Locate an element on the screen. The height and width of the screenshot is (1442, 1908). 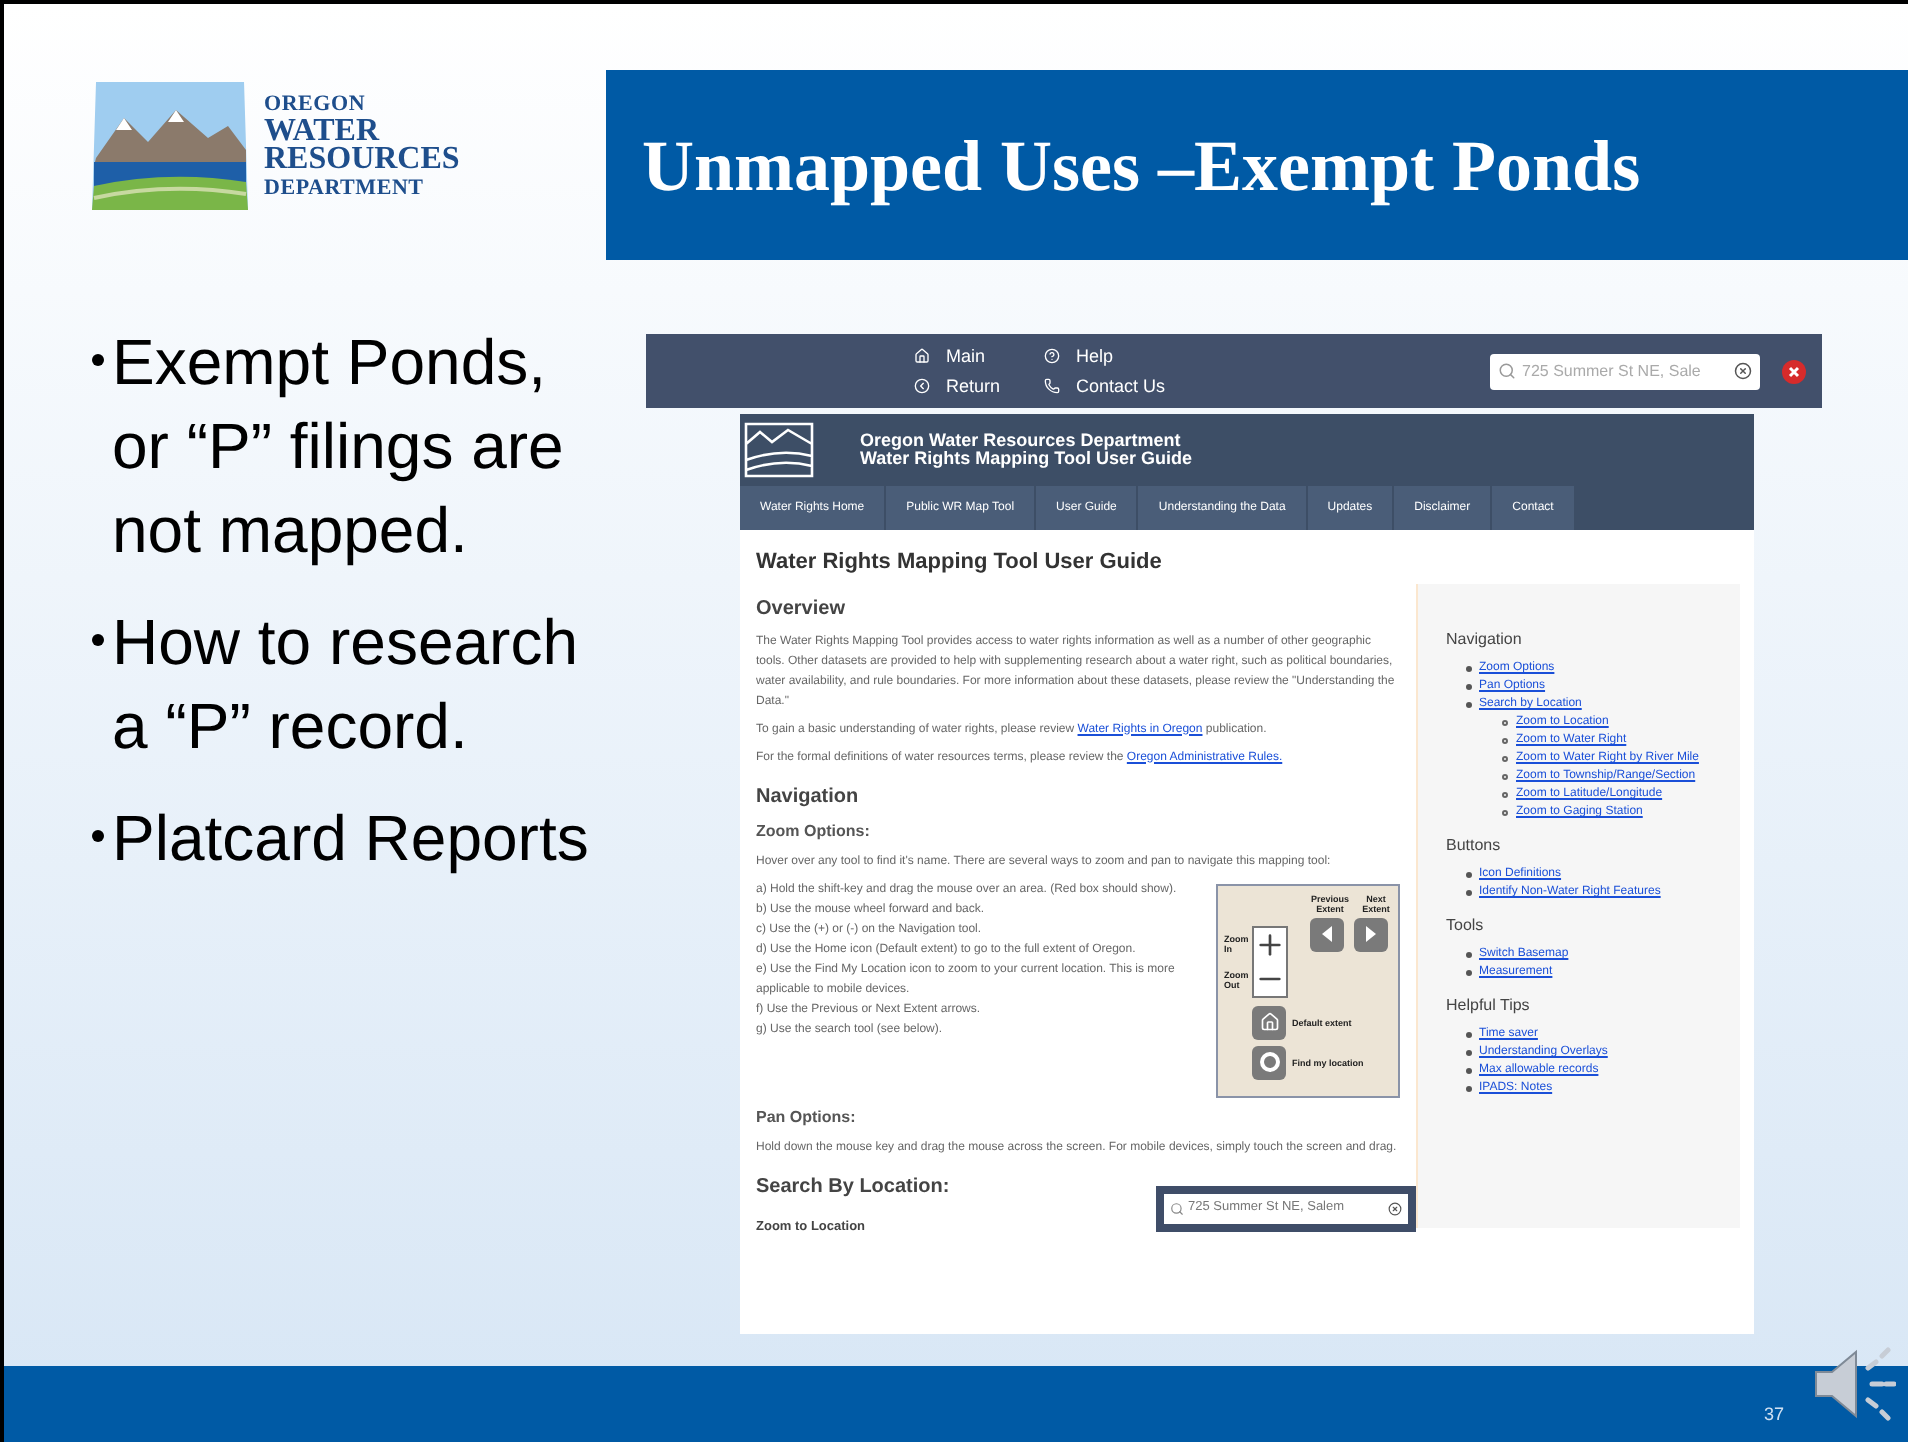
help-icon is located at coordinates (1052, 356).